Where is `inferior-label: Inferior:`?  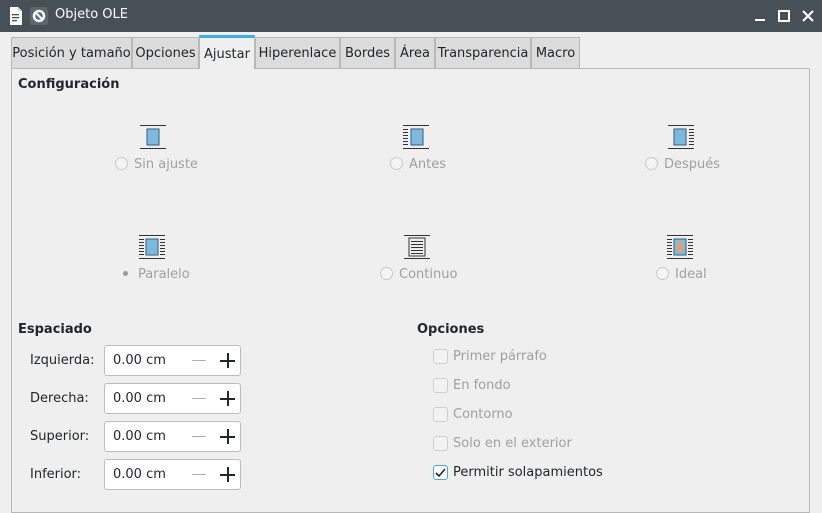 inferior-label: Inferior: is located at coordinates (56, 474).